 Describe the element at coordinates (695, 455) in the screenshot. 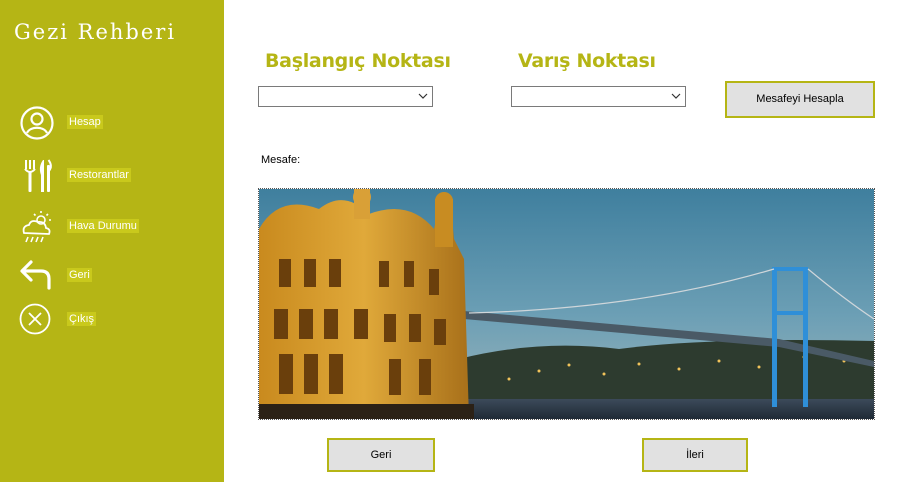

I see `next-button: İleri` at that location.